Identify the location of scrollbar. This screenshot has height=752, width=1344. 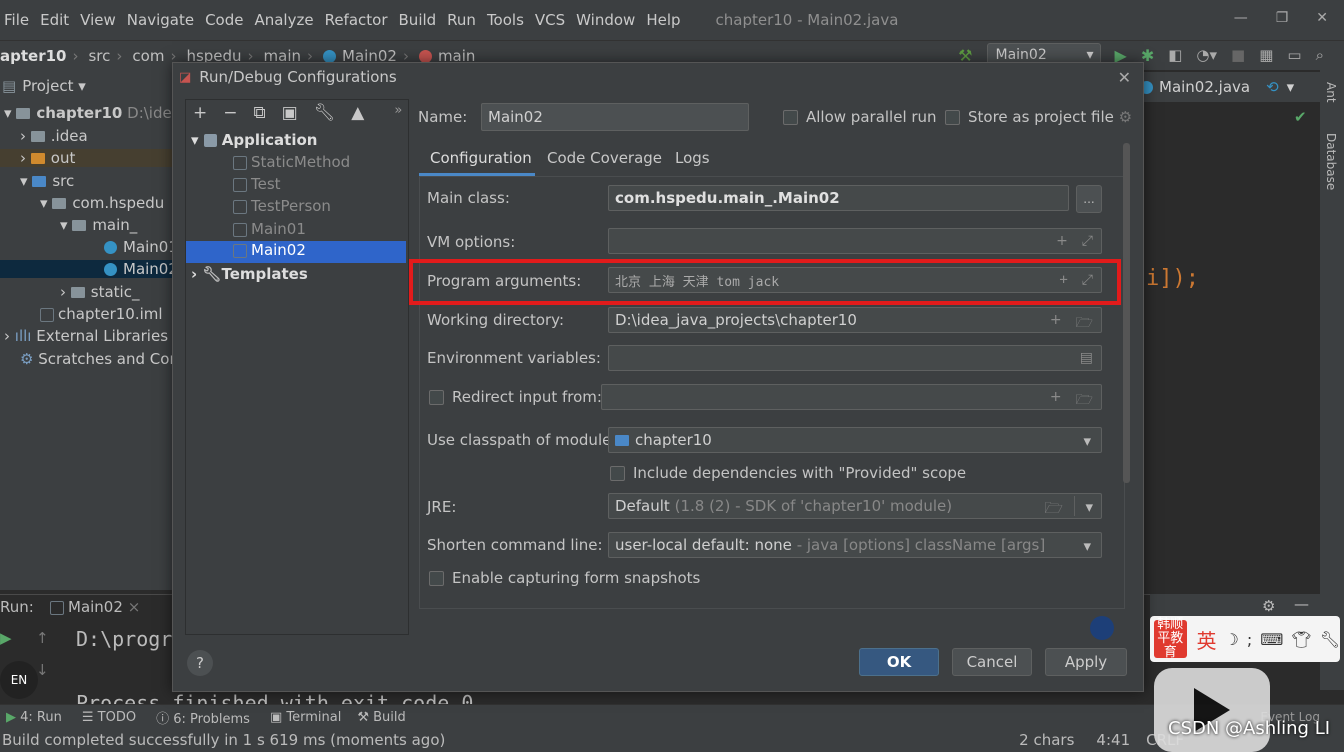
(1126, 313).